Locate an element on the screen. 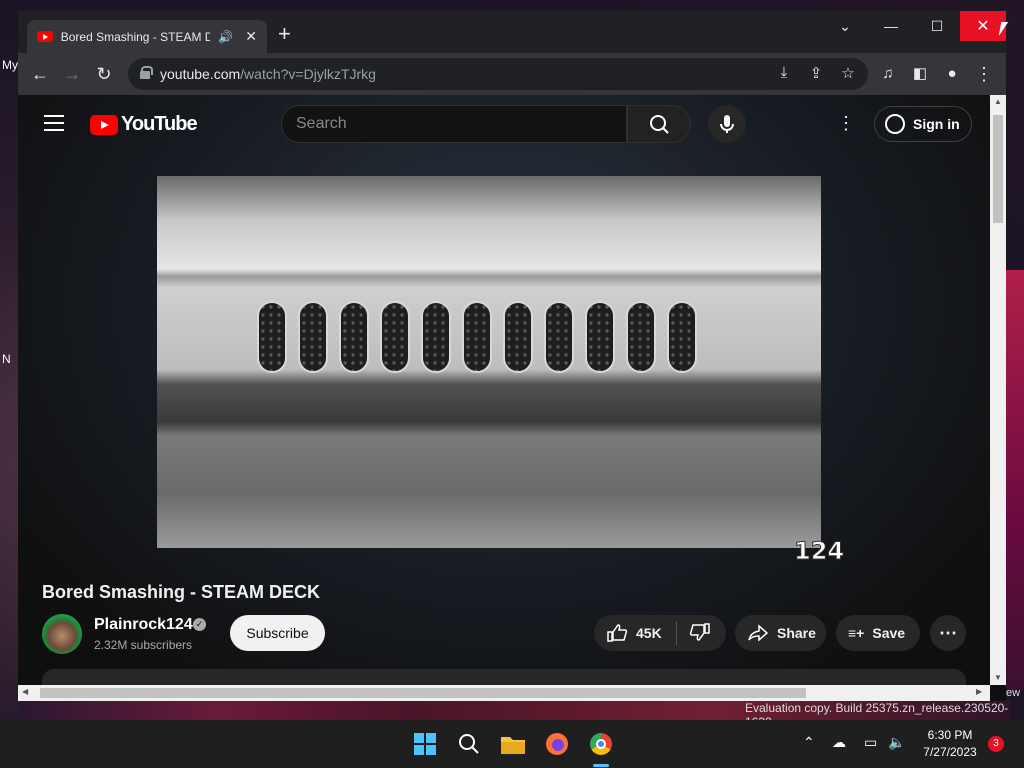 Image resolution: width=1024 pixels, height=768 pixels. windows-logo-icon is located at coordinates (425, 744).